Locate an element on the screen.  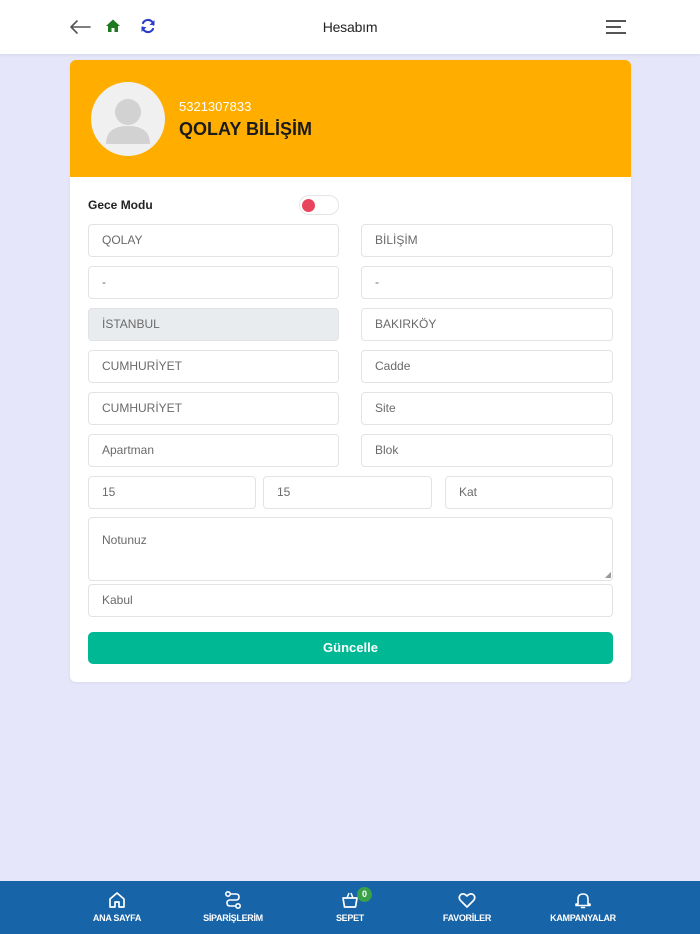
field-4: - is located at coordinates (487, 282).